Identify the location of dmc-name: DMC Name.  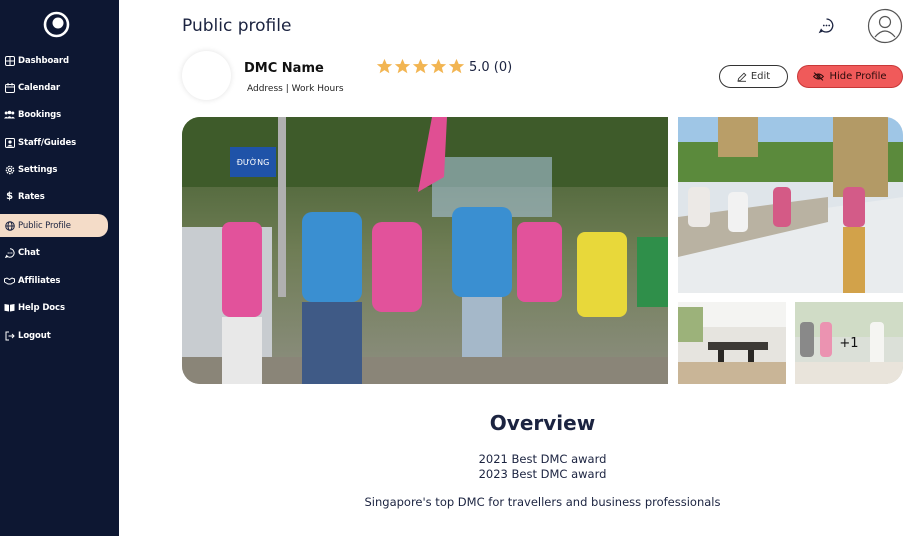
(284, 68).